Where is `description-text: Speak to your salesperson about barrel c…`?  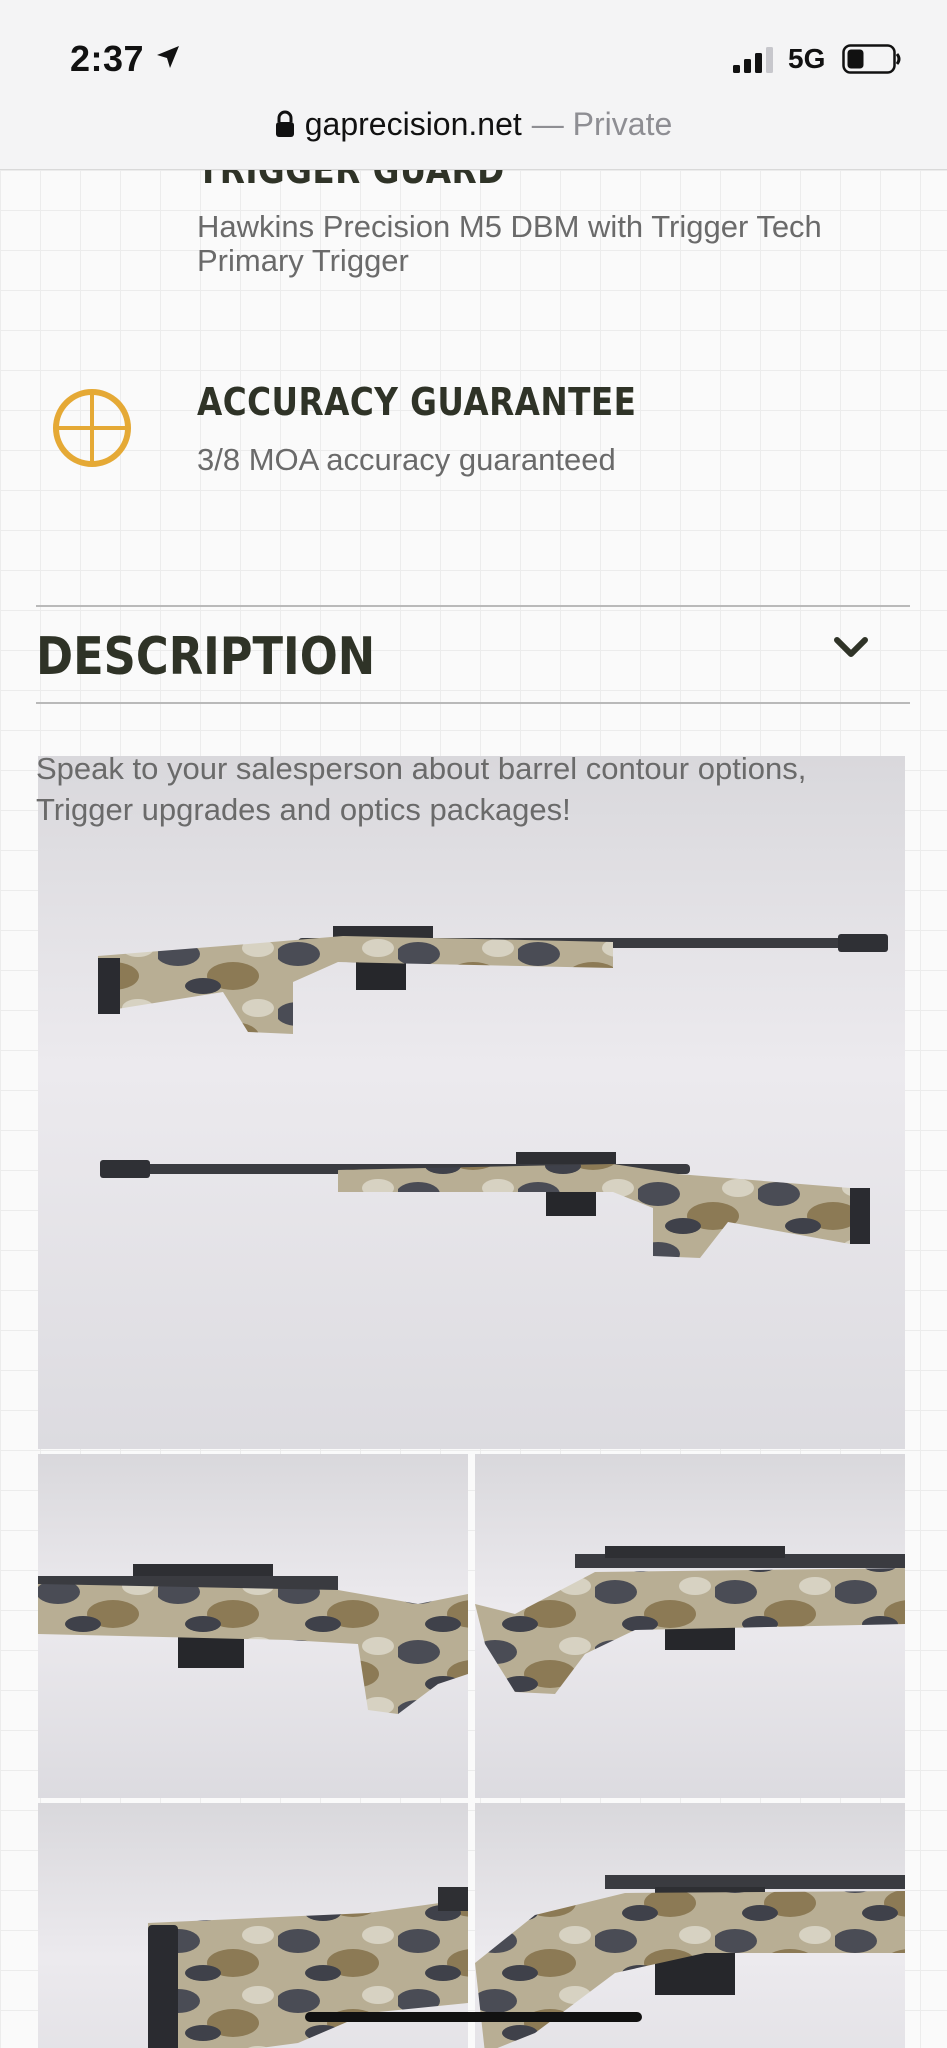 description-text: Speak to your salesperson about barrel c… is located at coordinates (421, 789).